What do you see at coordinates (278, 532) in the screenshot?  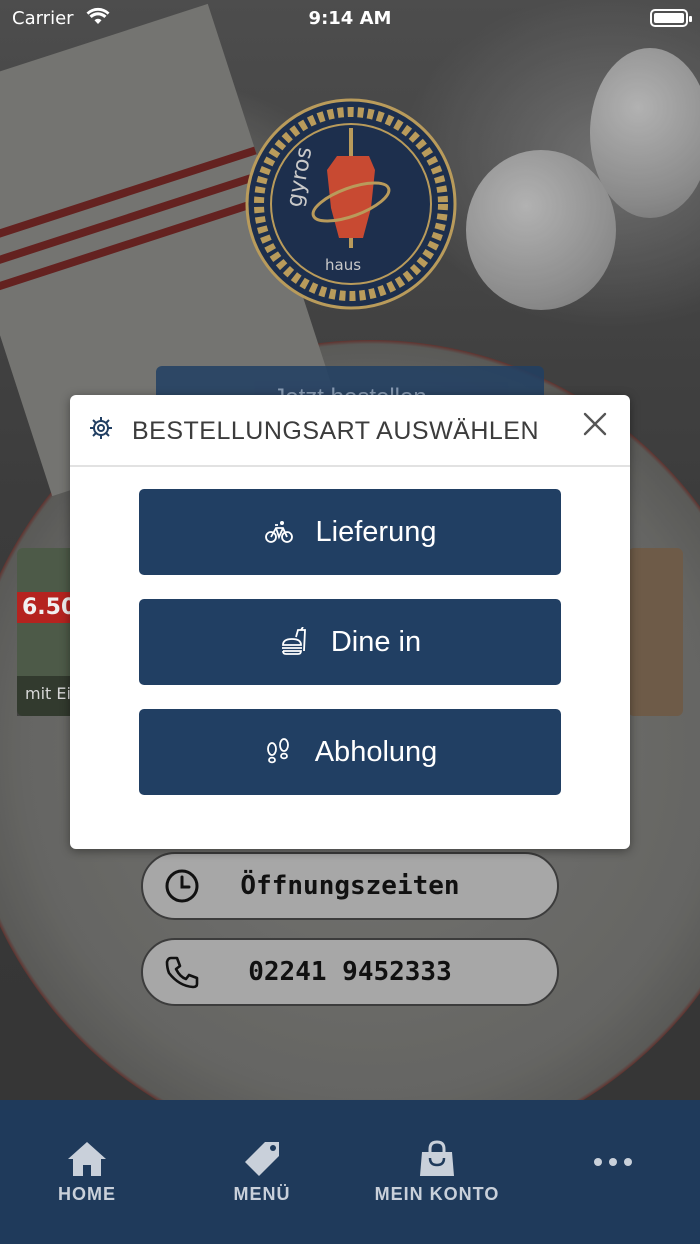 I see `bicycle-icon` at bounding box center [278, 532].